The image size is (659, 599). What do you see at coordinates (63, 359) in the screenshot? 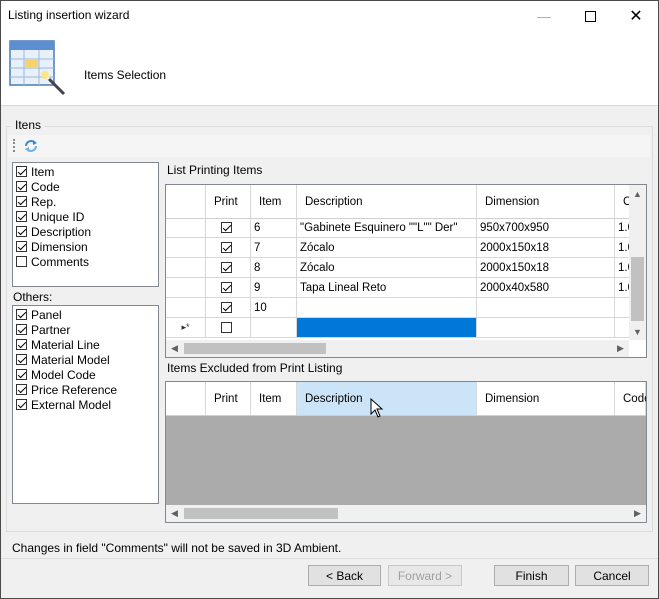
I see `other-material-model: Material Model` at bounding box center [63, 359].